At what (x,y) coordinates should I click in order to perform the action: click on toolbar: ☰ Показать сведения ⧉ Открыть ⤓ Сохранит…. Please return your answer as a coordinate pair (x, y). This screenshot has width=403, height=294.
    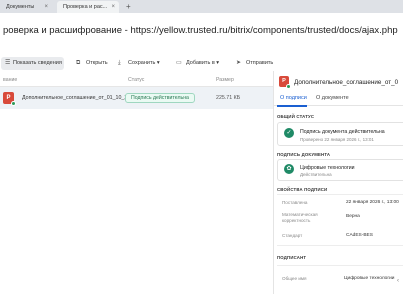
    Looking at the image, I should click on (201, 64).